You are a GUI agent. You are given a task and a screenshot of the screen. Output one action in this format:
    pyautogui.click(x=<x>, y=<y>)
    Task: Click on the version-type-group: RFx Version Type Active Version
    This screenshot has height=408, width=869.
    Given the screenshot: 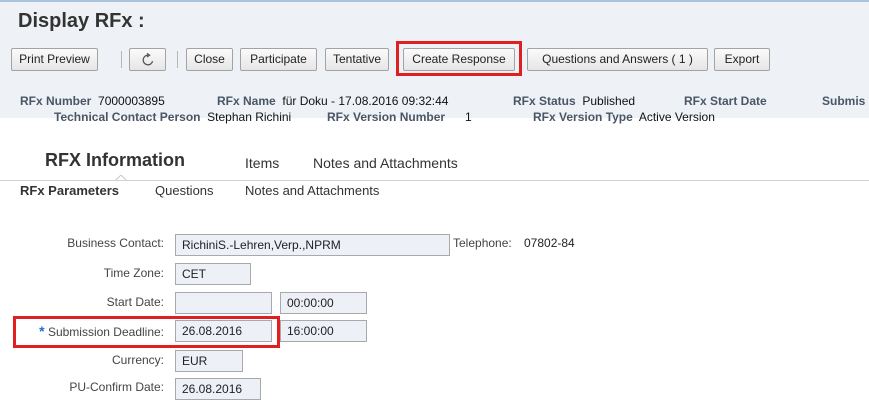 What is the action you would take?
    pyautogui.click(x=624, y=117)
    